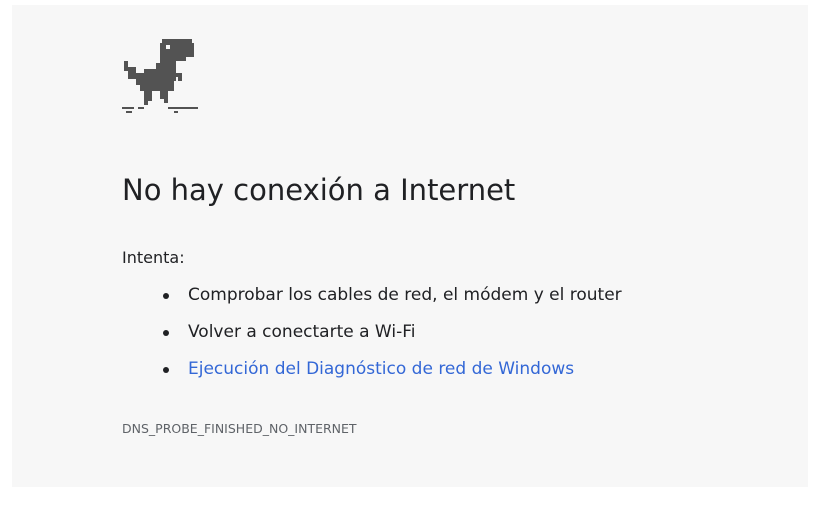 Image resolution: width=813 pixels, height=515 pixels. I want to click on list-item: Volver a conectarte a Wi-Fi, so click(392, 332).